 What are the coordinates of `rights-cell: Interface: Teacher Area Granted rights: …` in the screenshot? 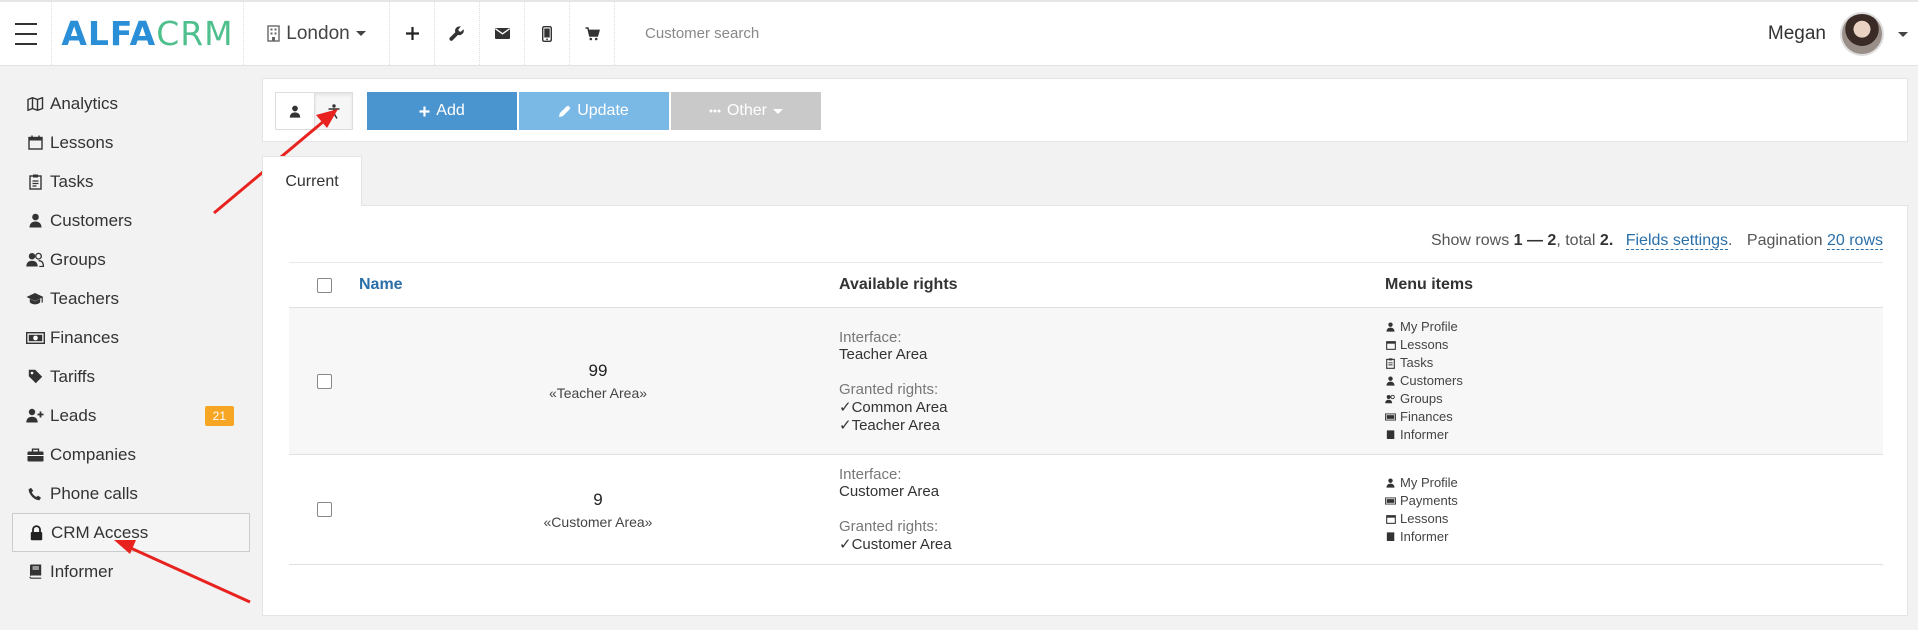 It's located at (1111, 381).